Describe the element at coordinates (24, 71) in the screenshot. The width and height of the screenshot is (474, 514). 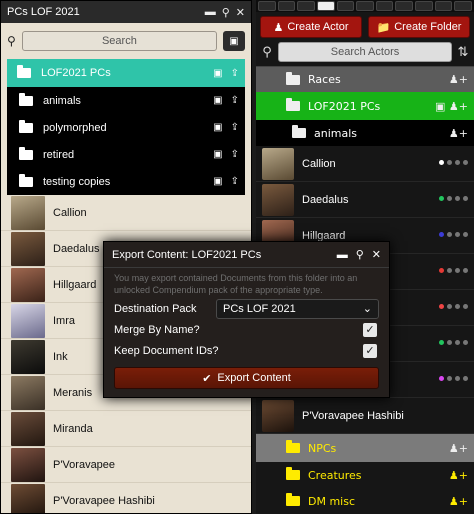
I see `folder-open-icon` at that location.